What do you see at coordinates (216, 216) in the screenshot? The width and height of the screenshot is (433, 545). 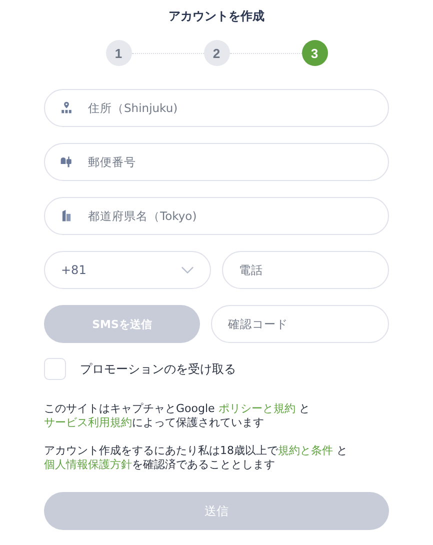 I see `input-field: 都道府県名（Tokyo)` at bounding box center [216, 216].